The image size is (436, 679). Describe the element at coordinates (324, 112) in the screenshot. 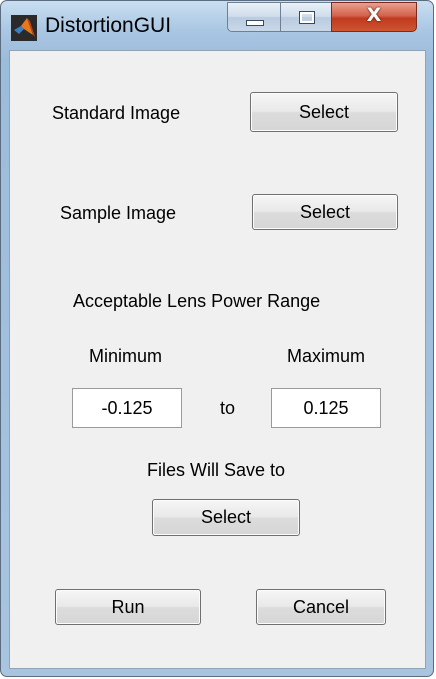

I see `standard-image-select-button: Select` at that location.